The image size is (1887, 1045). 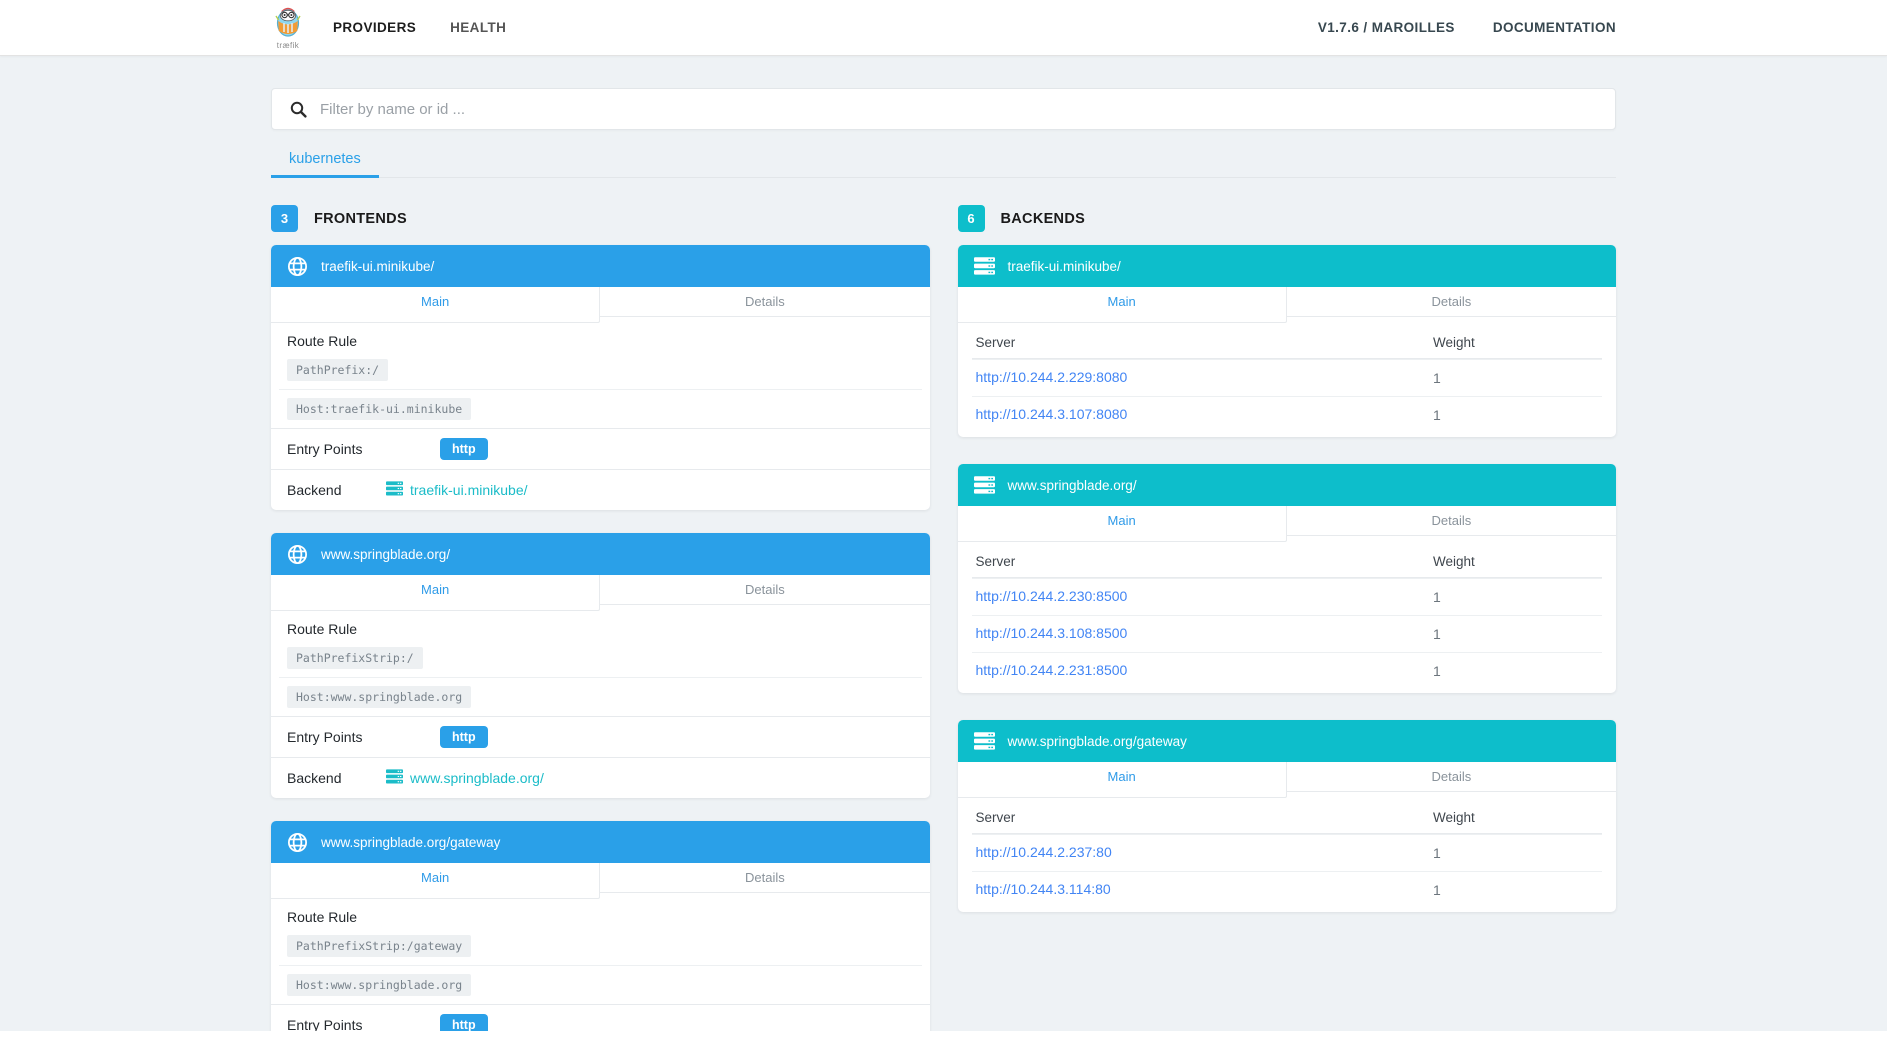 I want to click on server-row: http://10.244.3.114:80 1, so click(x=1286, y=889).